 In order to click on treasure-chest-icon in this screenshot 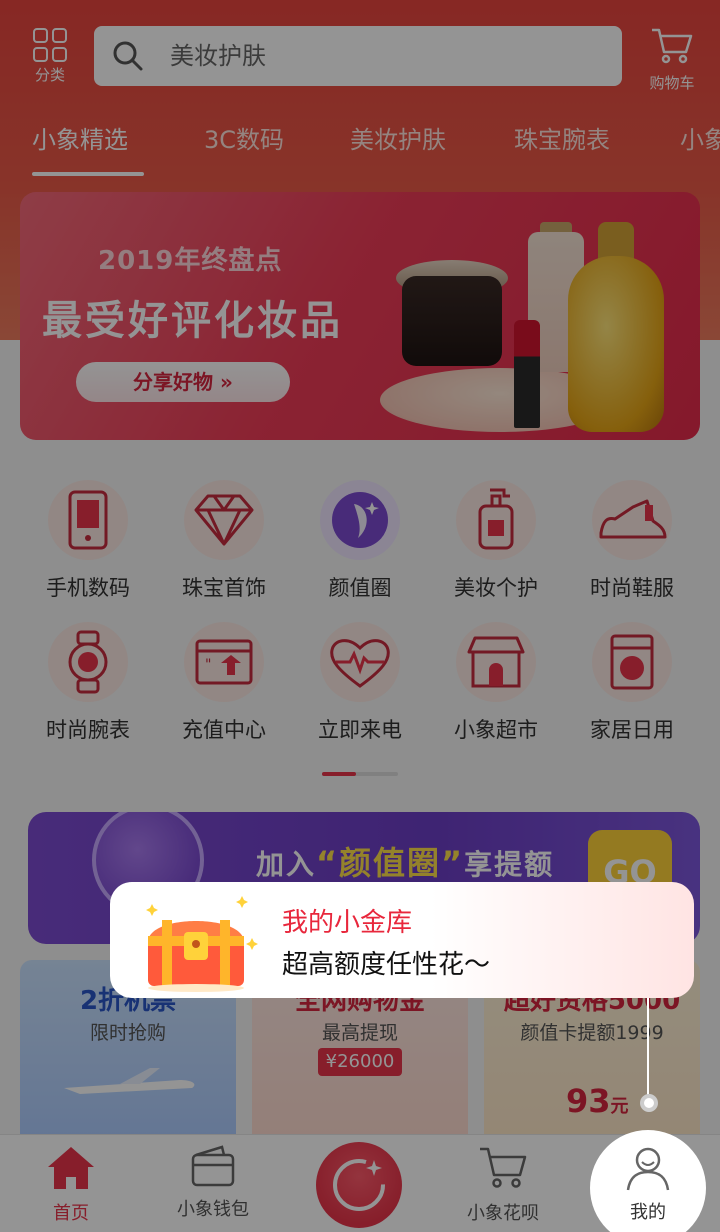, I will do `click(202, 944)`.